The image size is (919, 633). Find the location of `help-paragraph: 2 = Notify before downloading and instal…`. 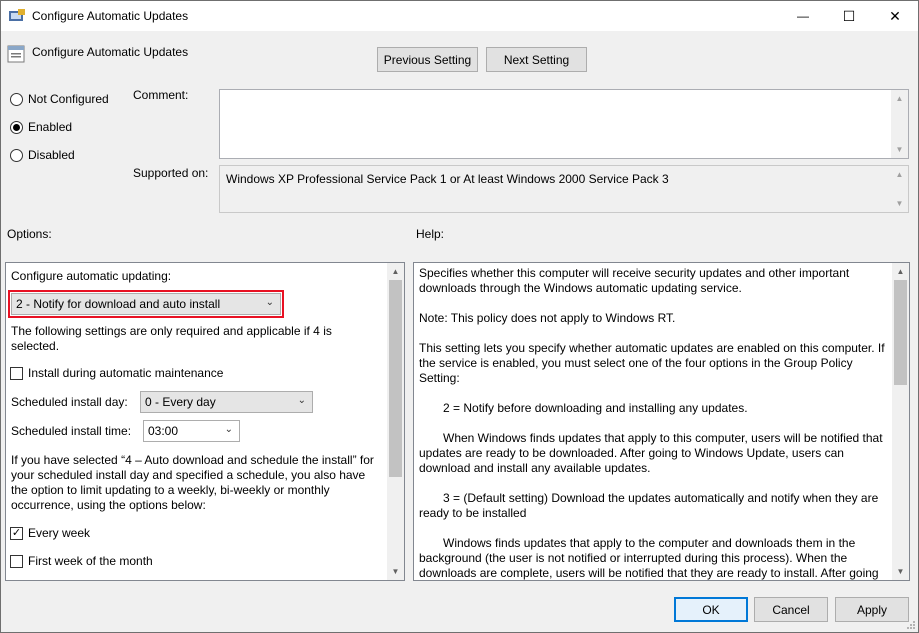

help-paragraph: 2 = Notify before downloading and instal… is located at coordinates (595, 408).